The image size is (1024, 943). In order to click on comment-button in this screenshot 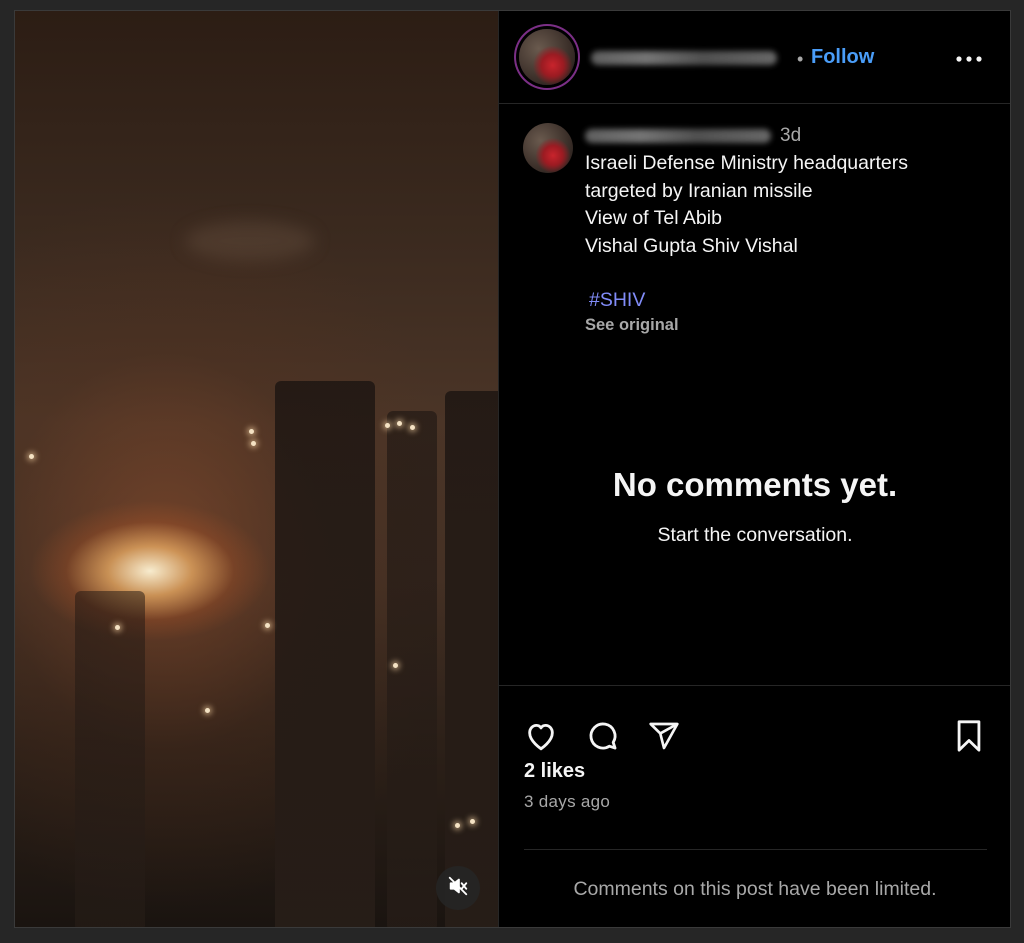, I will do `click(603, 738)`.